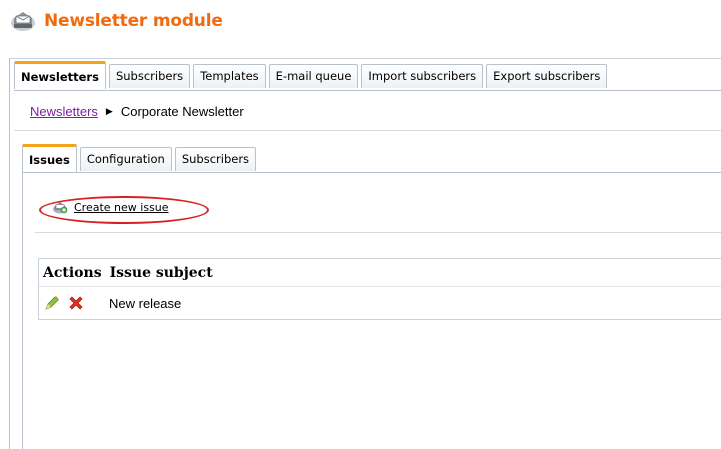 Image resolution: width=721 pixels, height=449 pixels. I want to click on row-actions, so click(76, 303).